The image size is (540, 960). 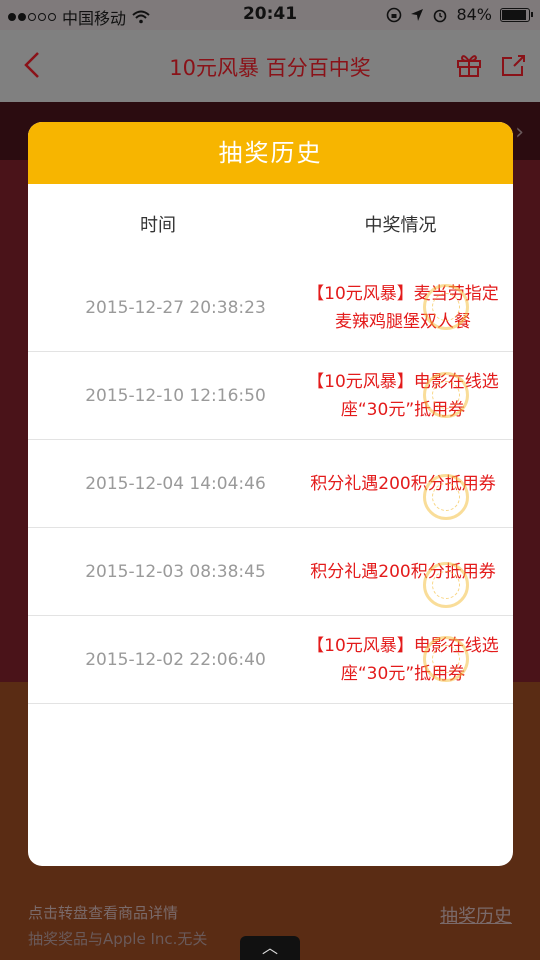 I want to click on record-time: 2015-12-27 20:38:23, so click(x=175, y=307).